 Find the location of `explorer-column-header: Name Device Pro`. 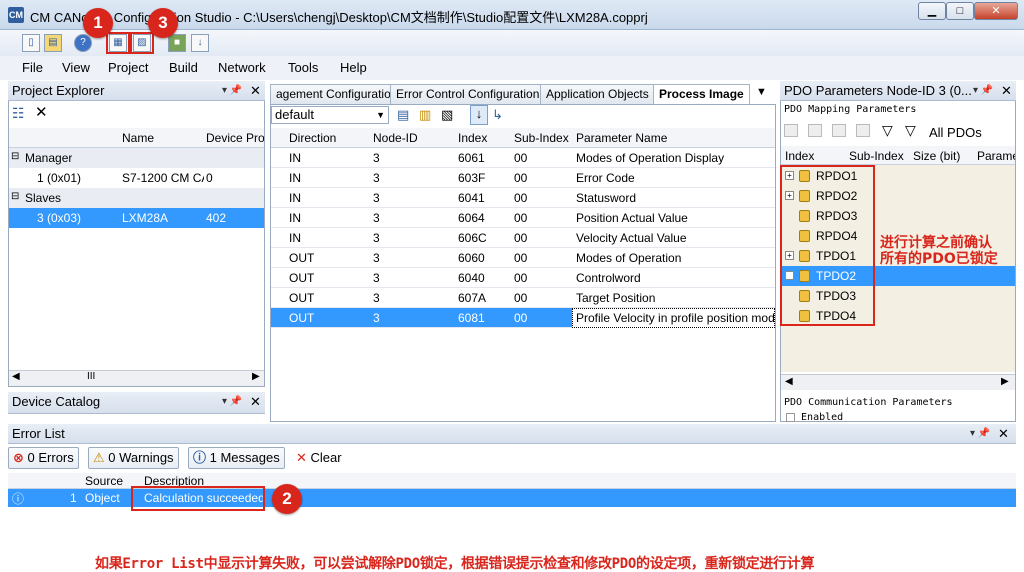

explorer-column-header: Name Device Pro is located at coordinates (136, 138).